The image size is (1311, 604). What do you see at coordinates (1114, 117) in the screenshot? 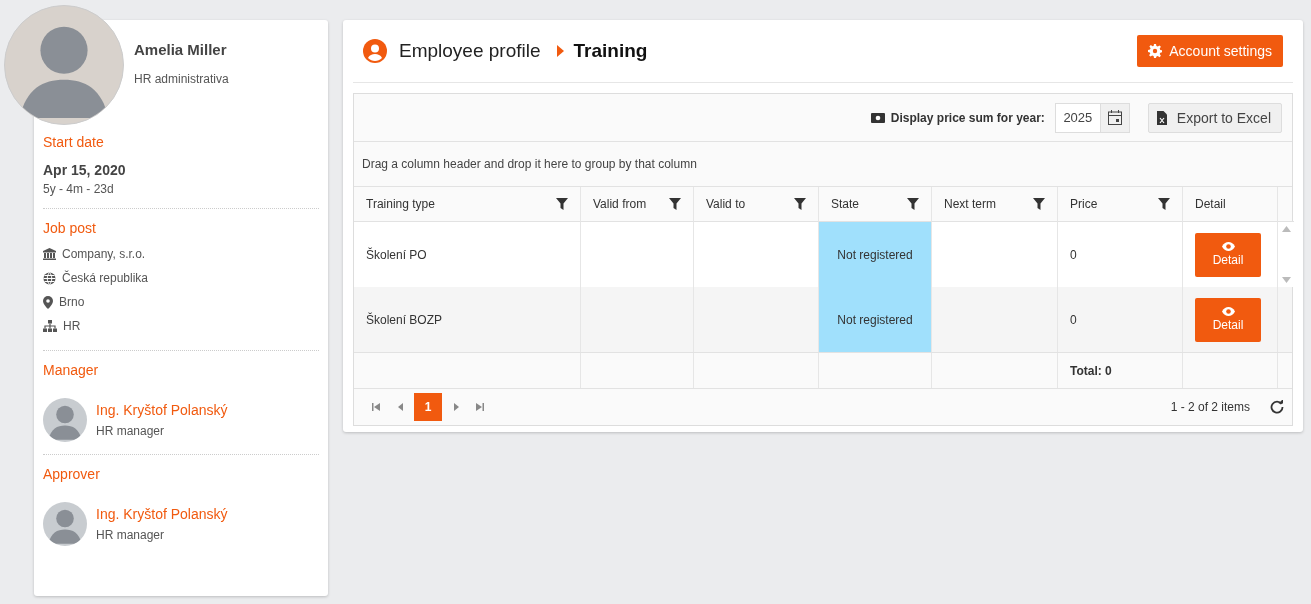
I see `calendar-icon` at bounding box center [1114, 117].